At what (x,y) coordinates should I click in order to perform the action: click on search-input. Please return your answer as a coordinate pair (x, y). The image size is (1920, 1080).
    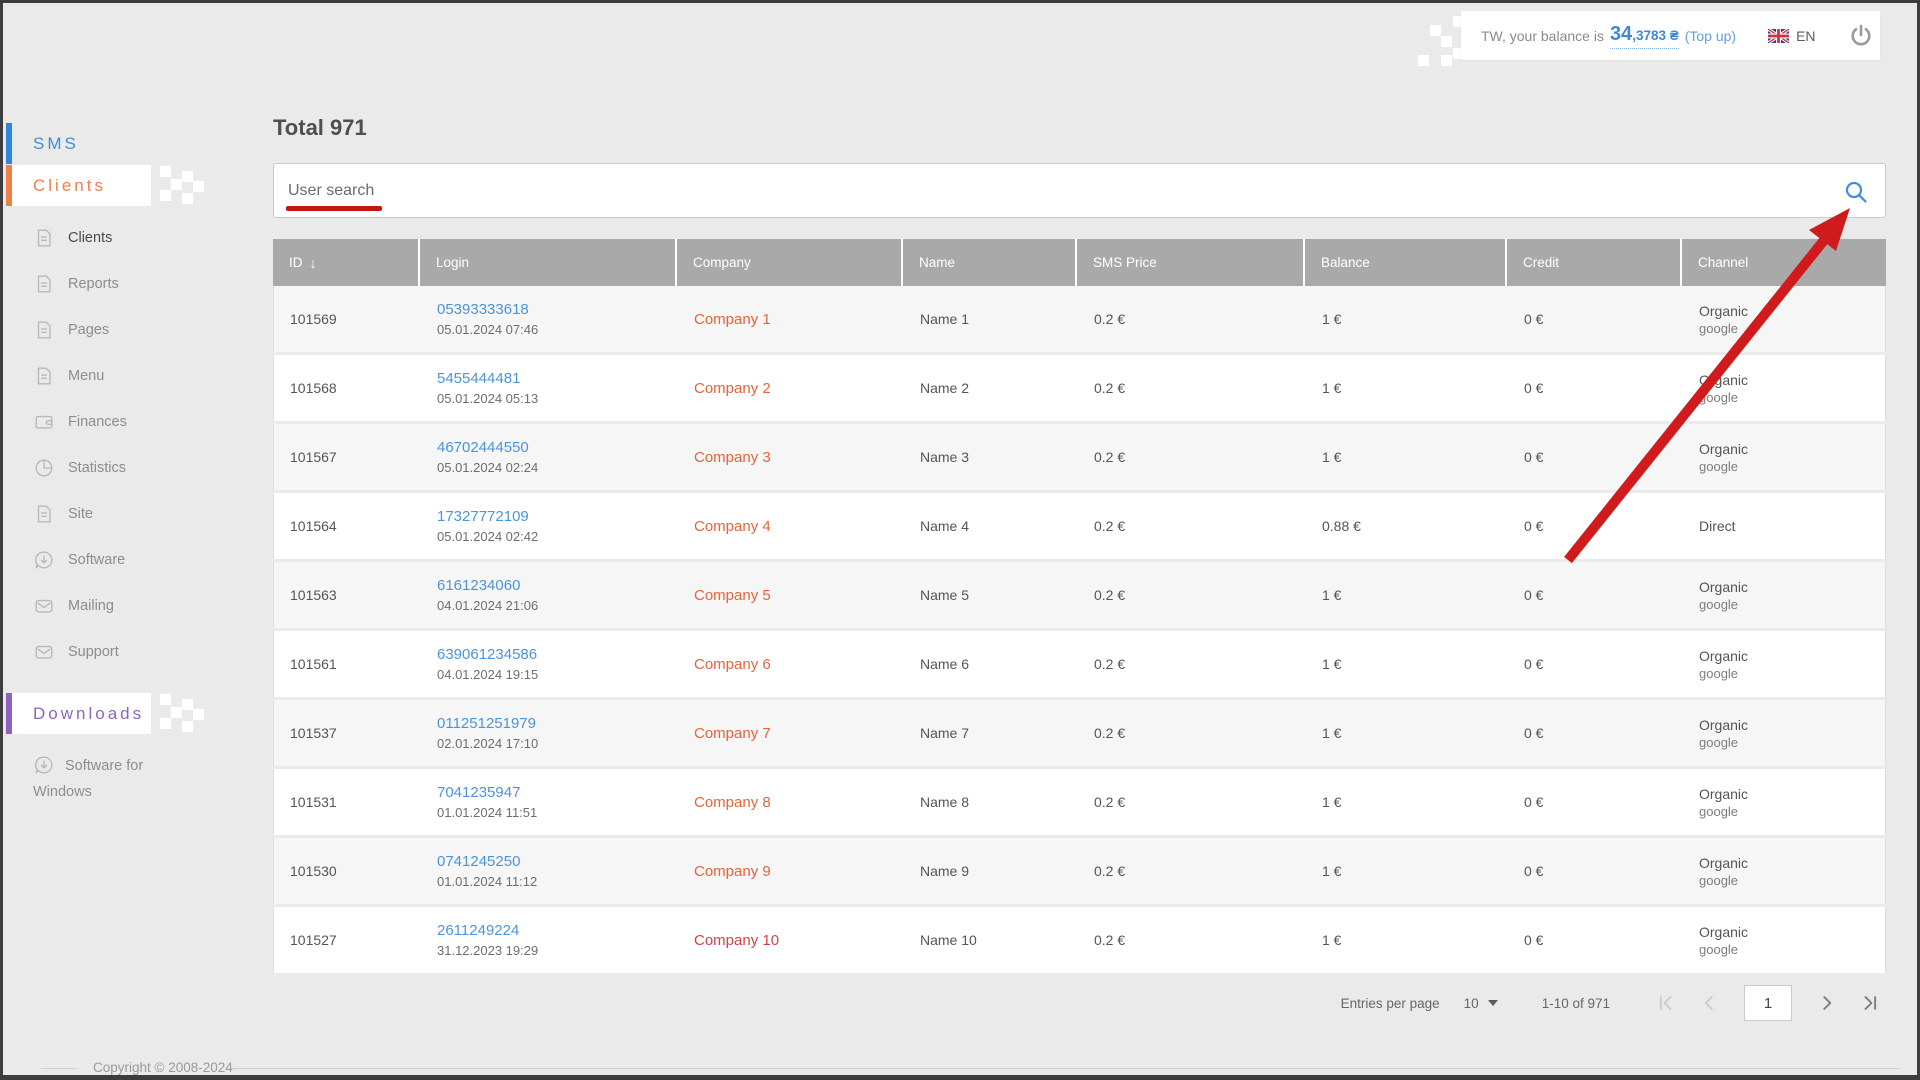
    Looking at the image, I should click on (1058, 190).